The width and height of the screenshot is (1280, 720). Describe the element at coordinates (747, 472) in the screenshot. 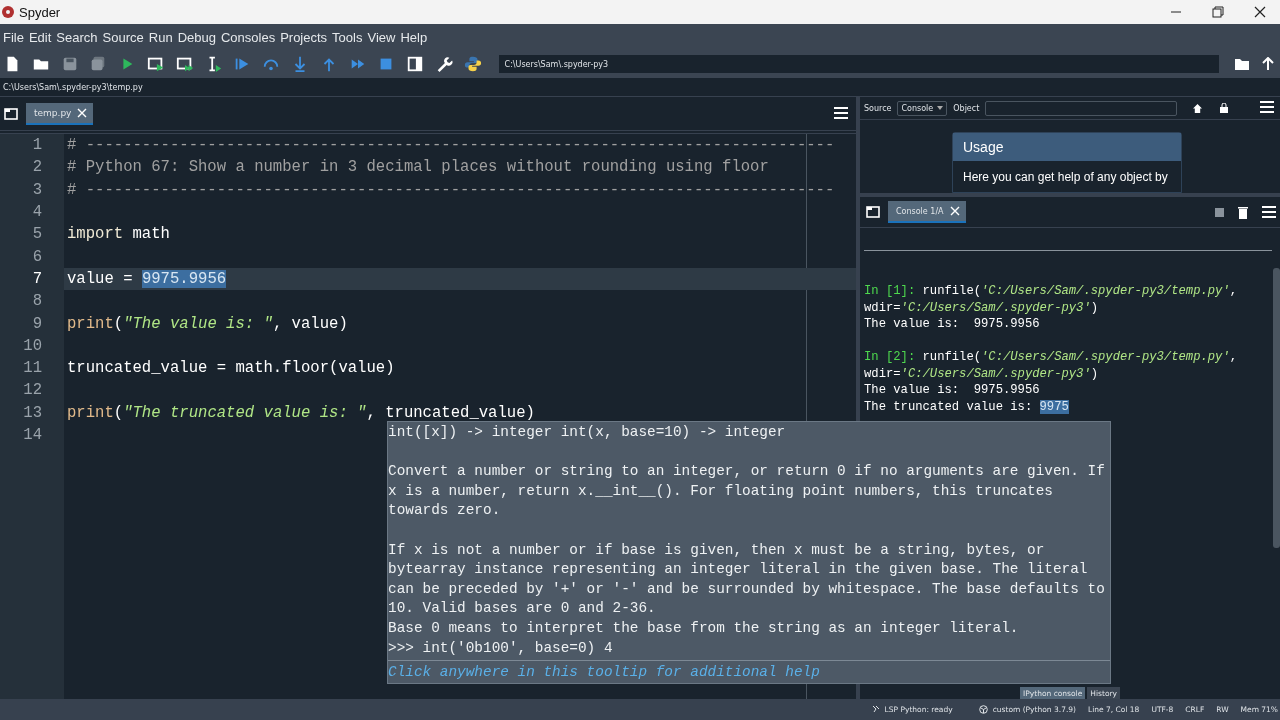

I see `tooltip-text: Convert a number or string to an integer, or return 0 if no arguments are given. If` at that location.